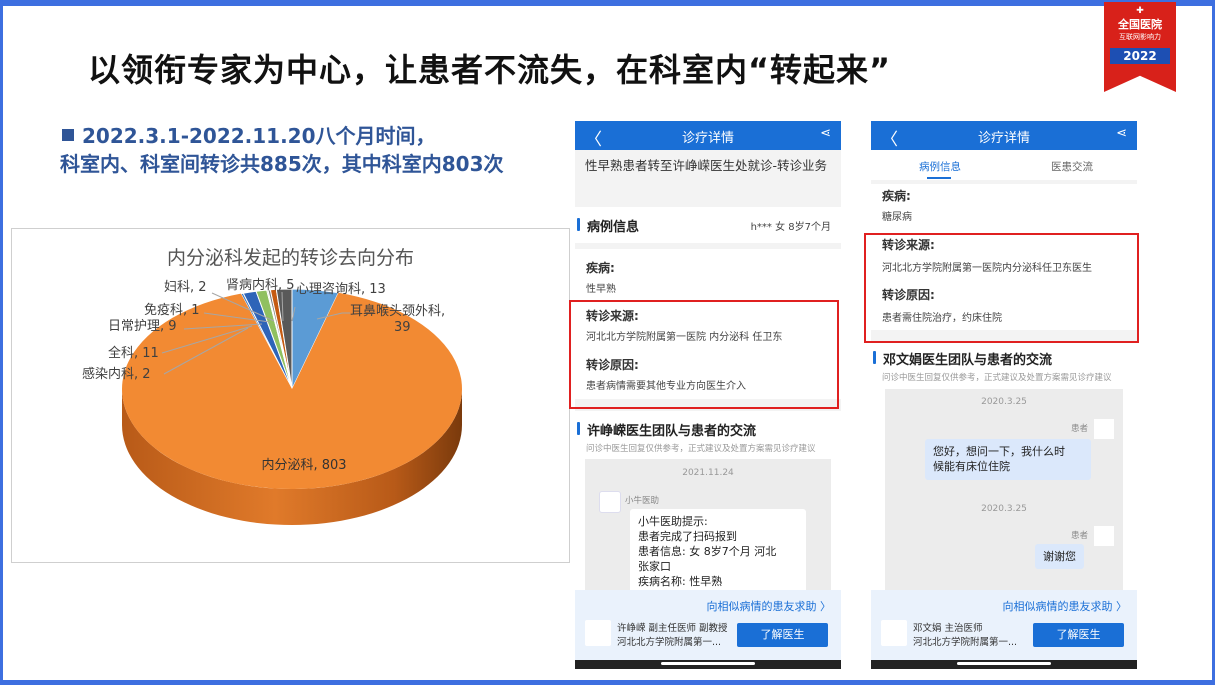 The height and width of the screenshot is (685, 1215). I want to click on patient-info: h*** 女 8岁7个月, so click(790, 227).